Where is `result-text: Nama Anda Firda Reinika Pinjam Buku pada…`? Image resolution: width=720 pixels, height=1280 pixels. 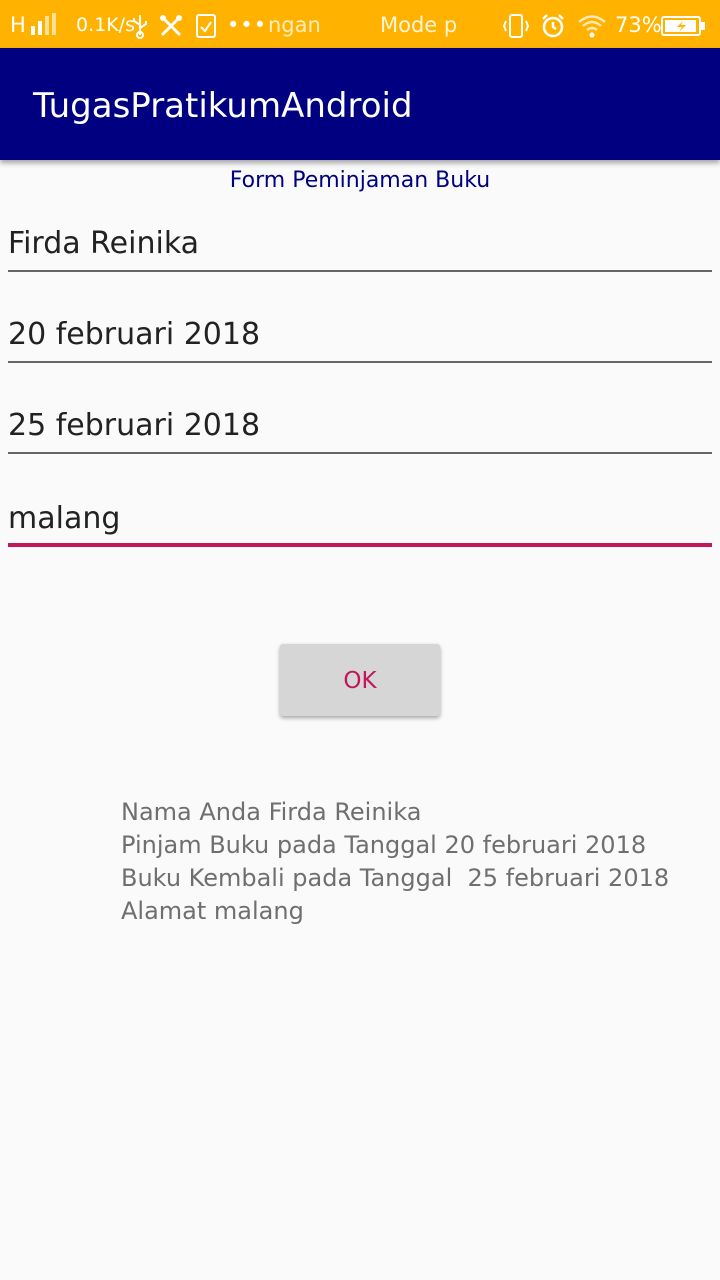
result-text: Nama Anda Firda Reinika Pinjam Buku pada… is located at coordinates (395, 862).